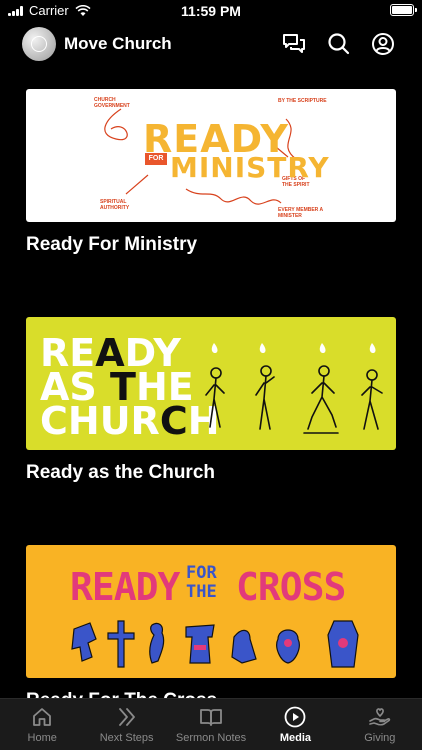 Image resolution: width=422 pixels, height=750 pixels. What do you see at coordinates (42, 738) in the screenshot?
I see `tab-label: Home` at bounding box center [42, 738].